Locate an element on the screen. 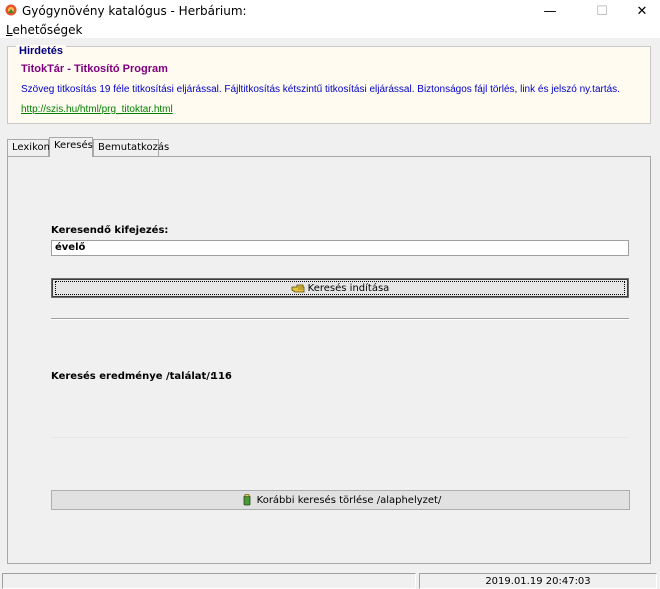 Image resolution: width=660 pixels, height=589 pixels. menu-item-options: Lehetőségek is located at coordinates (44, 30).